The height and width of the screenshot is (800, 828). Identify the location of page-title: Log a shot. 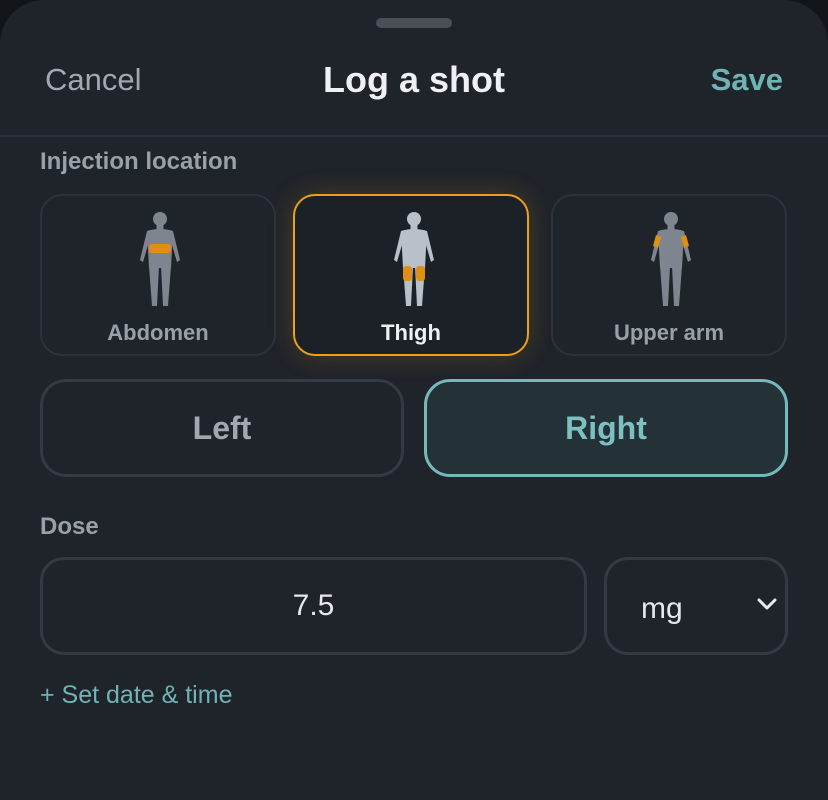
(414, 79).